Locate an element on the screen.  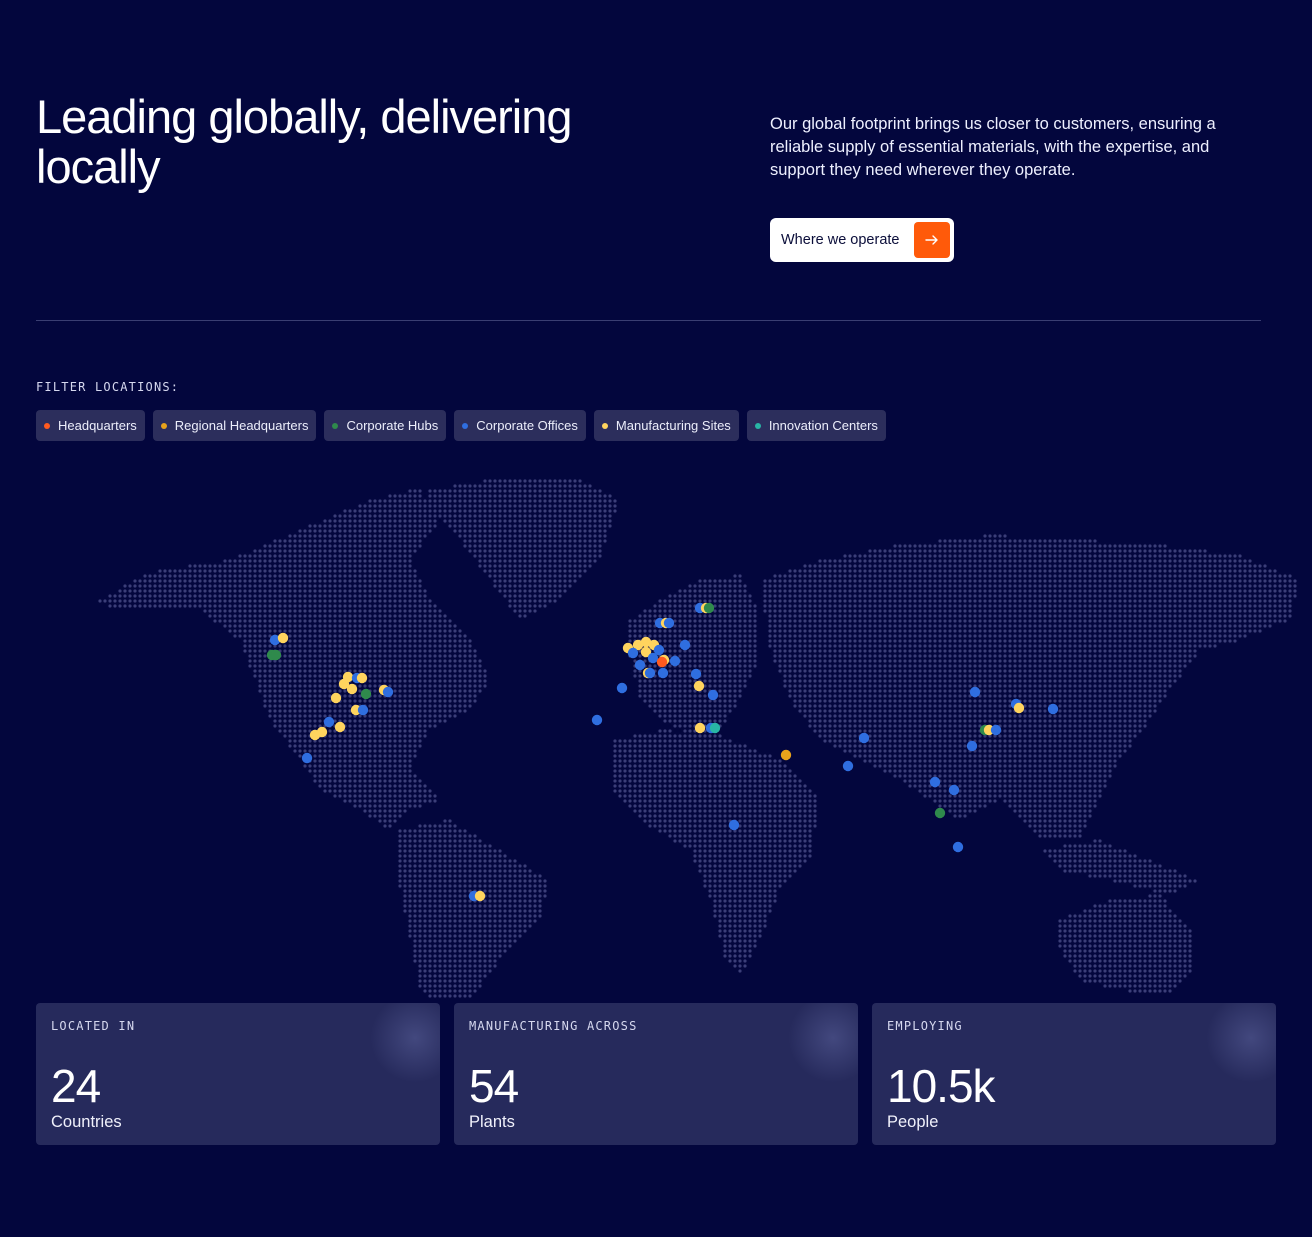
filter-chip-regional-headquarters: Regional Headquarters is located at coordinates (234, 425).